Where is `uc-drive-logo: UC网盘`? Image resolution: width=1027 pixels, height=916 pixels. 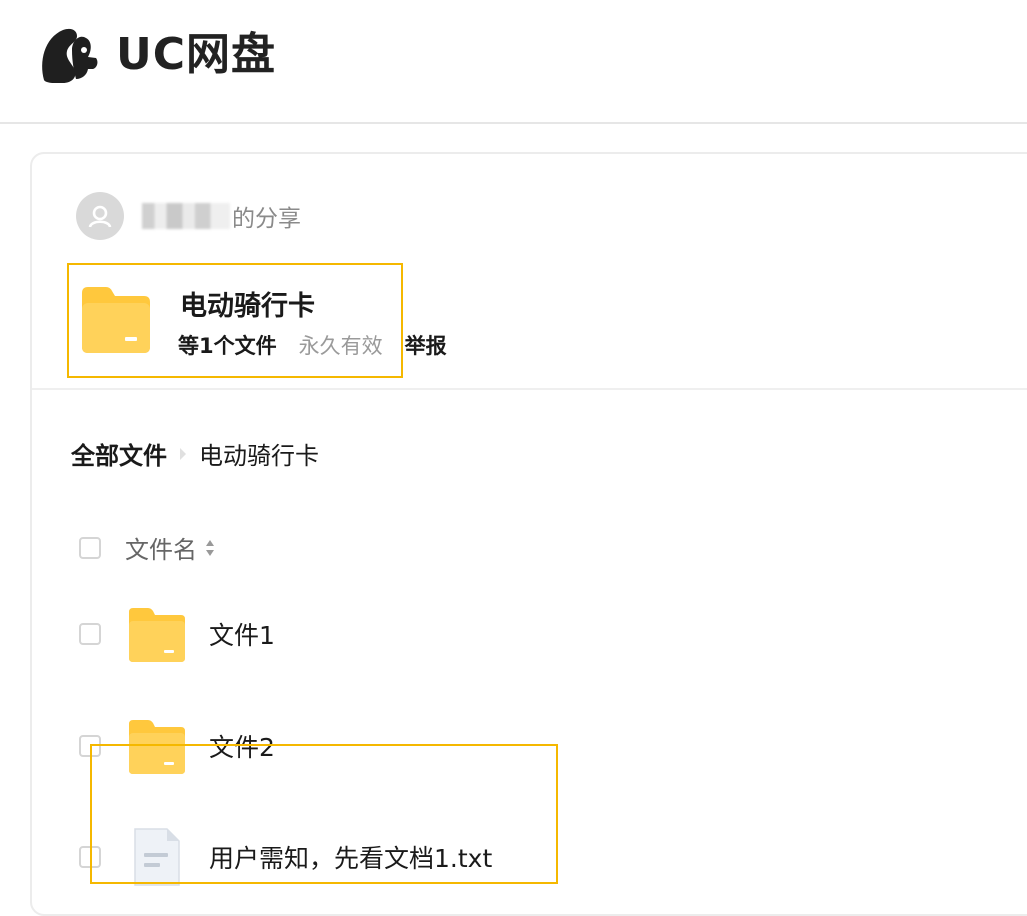
uc-drive-logo: UC网盘 is located at coordinates (156, 55).